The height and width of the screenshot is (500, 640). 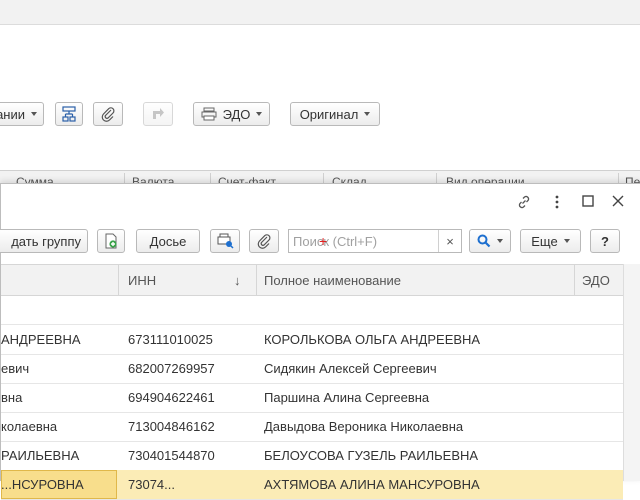 I want to click on print-search-icon, so click(x=225, y=241).